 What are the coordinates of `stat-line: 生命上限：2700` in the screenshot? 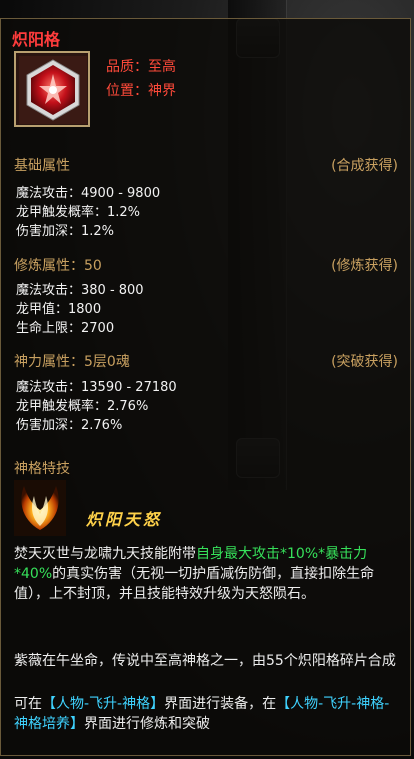 It's located at (65, 328).